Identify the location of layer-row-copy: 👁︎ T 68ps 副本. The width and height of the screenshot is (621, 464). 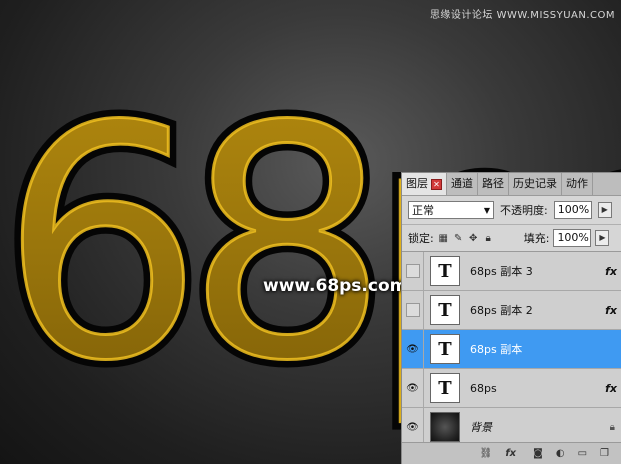
(511, 349).